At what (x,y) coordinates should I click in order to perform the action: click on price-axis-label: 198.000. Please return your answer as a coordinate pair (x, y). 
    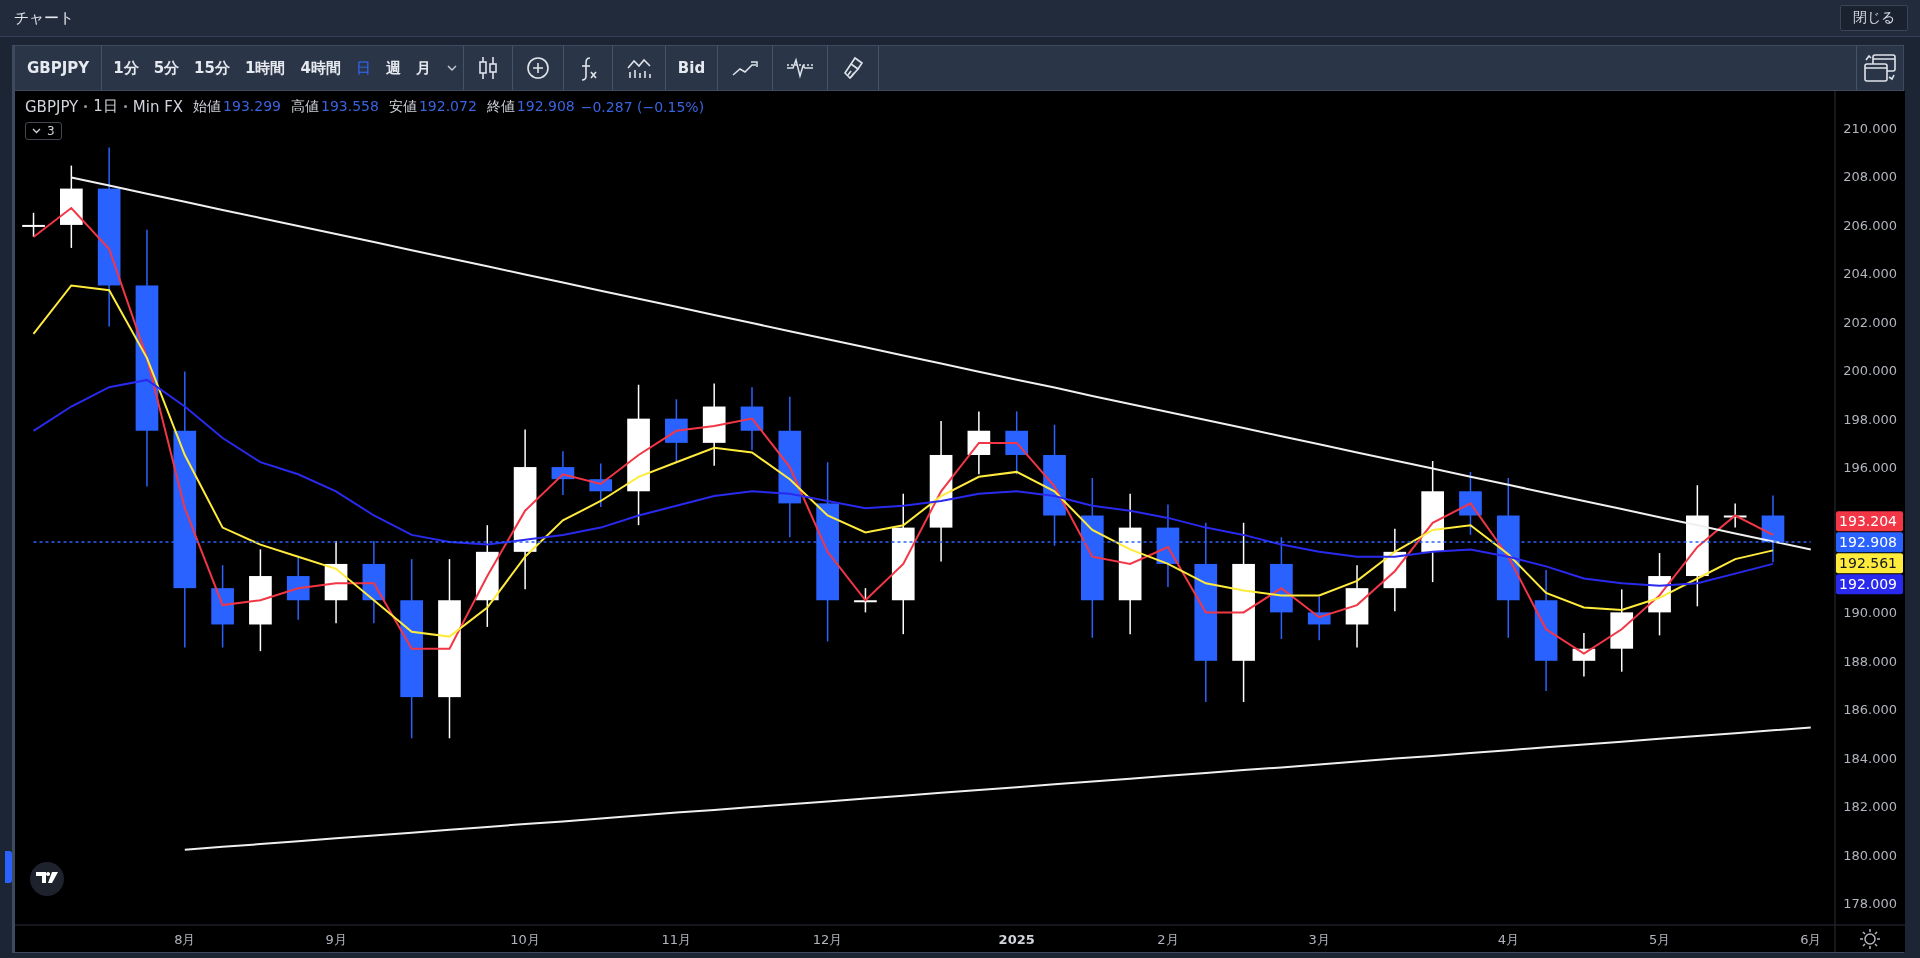
    Looking at the image, I should click on (1870, 419).